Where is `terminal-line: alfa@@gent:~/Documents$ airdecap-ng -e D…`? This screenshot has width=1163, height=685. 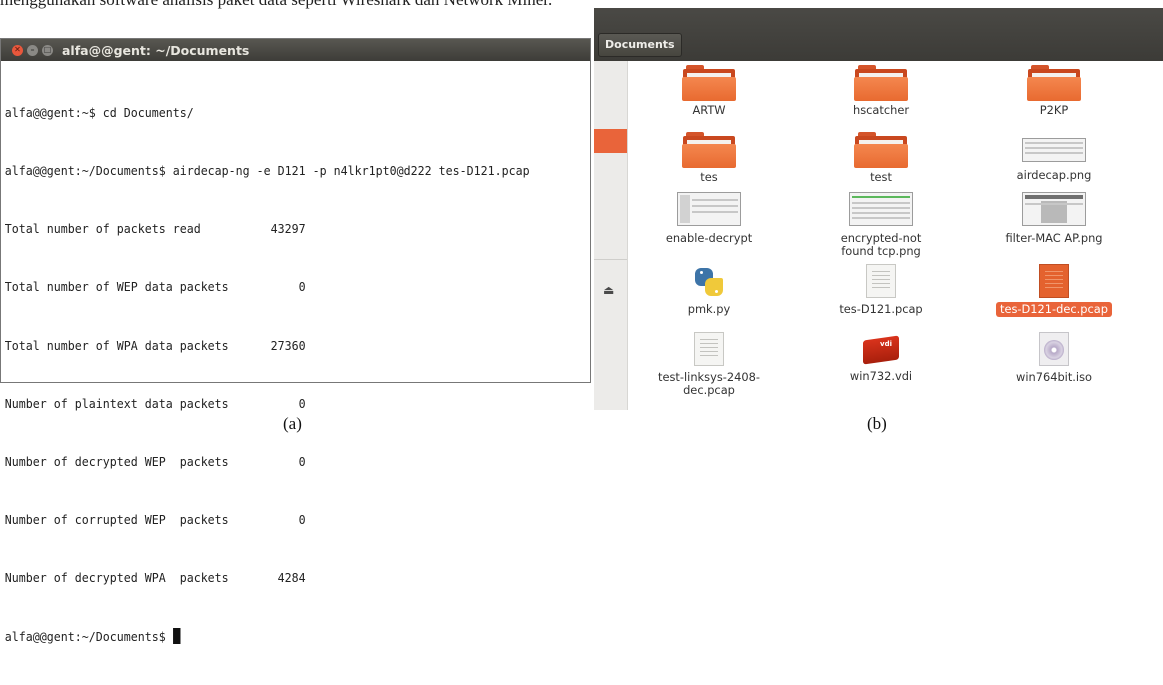
terminal-line: alfa@@gent:~/Documents$ airdecap-ng -e D… is located at coordinates (267, 171).